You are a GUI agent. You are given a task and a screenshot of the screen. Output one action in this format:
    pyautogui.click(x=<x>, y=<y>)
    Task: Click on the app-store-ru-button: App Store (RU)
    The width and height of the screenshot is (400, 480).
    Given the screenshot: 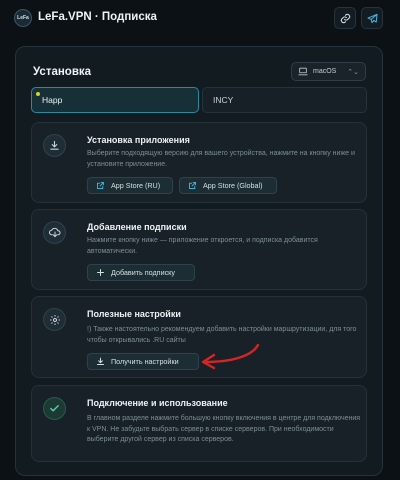 What is the action you would take?
    pyautogui.click(x=130, y=185)
    